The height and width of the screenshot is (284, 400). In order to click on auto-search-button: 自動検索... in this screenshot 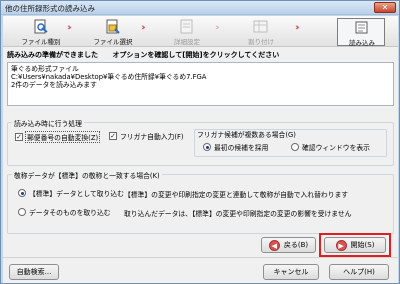, I will do `click(34, 272)`.